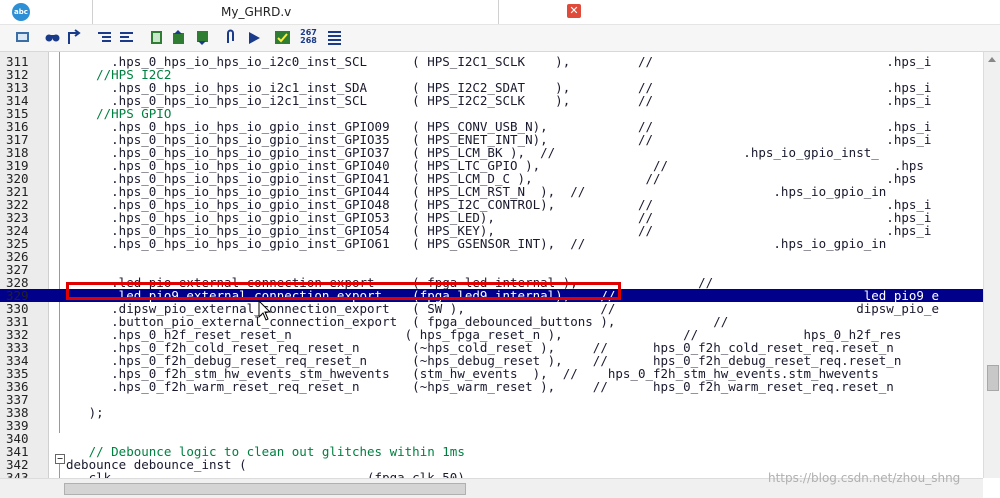 This screenshot has height=498, width=1000. What do you see at coordinates (256, 12) in the screenshot?
I see `tab-title: My_GHRD.v` at bounding box center [256, 12].